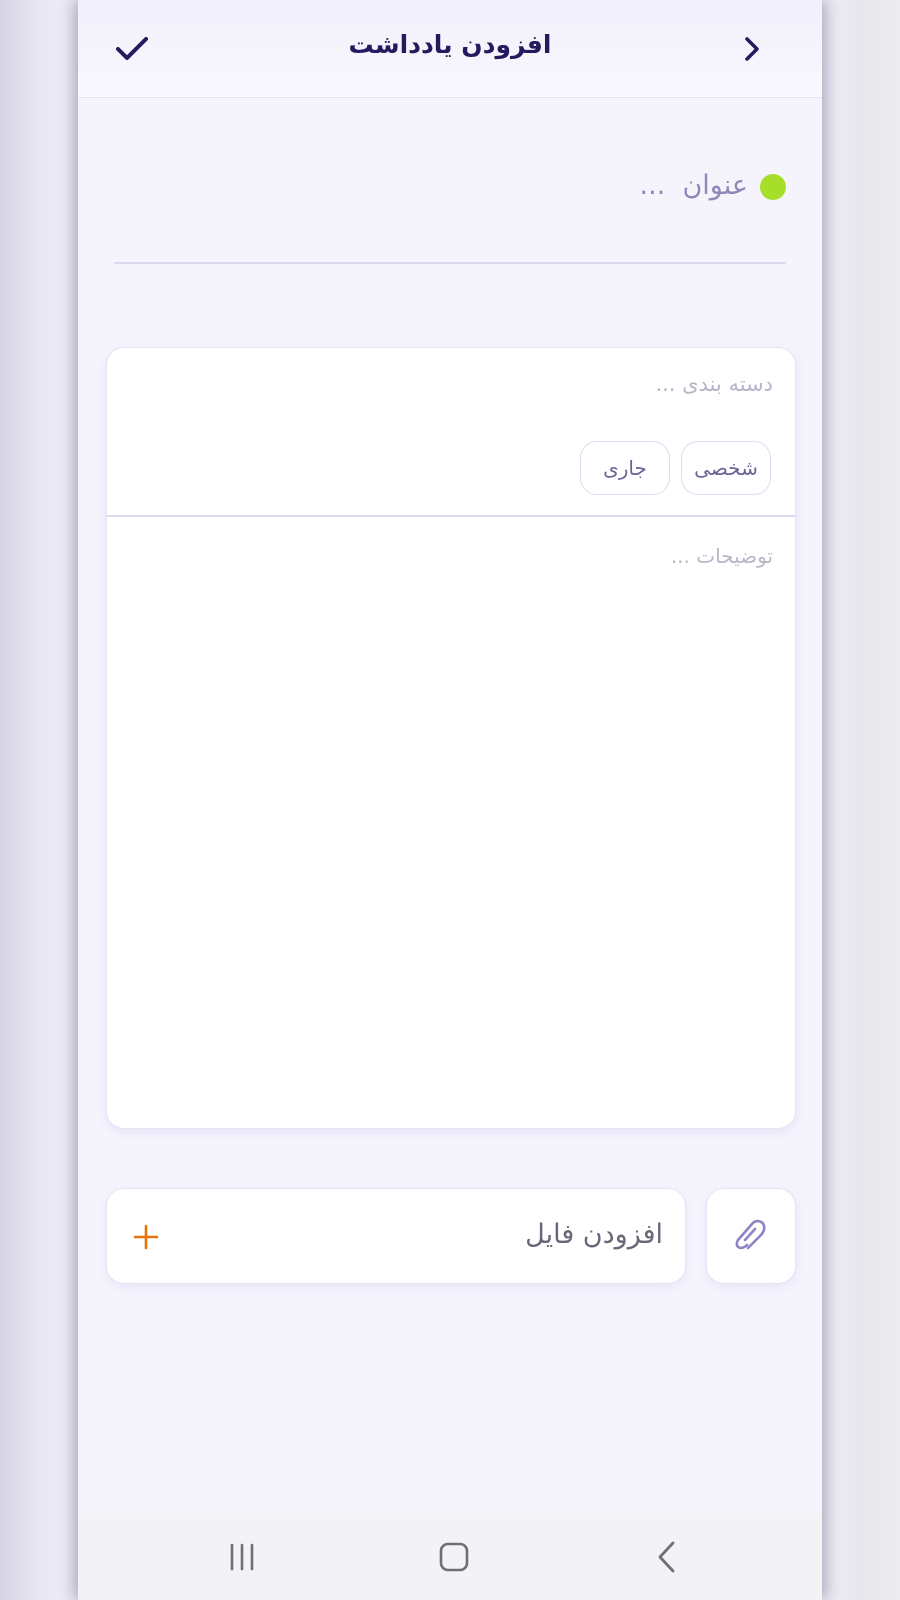 The height and width of the screenshot is (1600, 900). Describe the element at coordinates (396, 1236) in the screenshot. I see `add-file-button: افزودن فایل` at that location.